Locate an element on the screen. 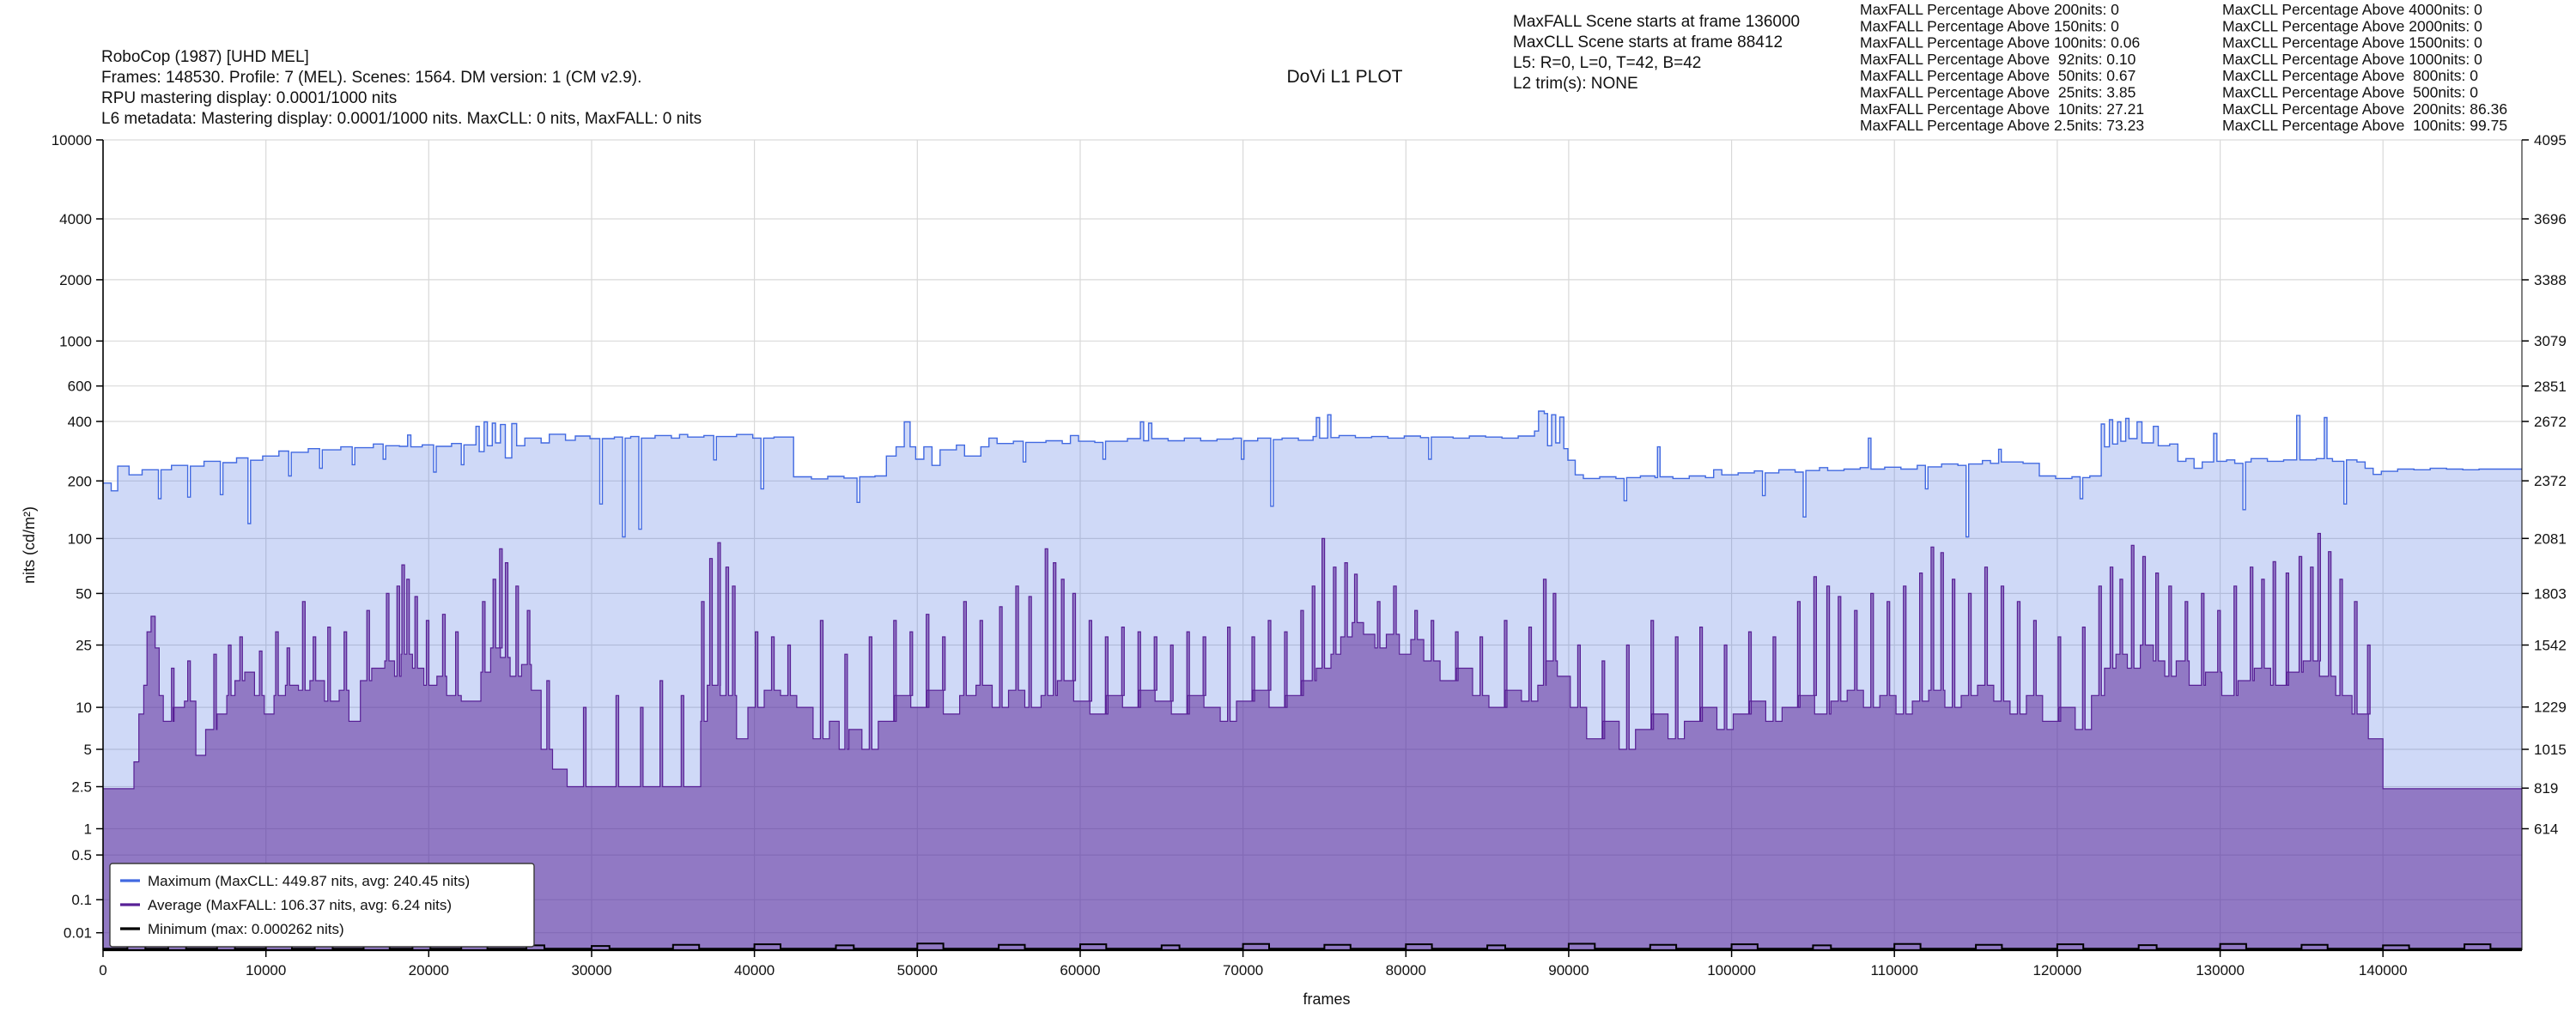 Image resolution: width=2576 pixels, height=1030 pixels. header-line: RoboCop (1987) [UHD MEL] is located at coordinates (205, 57).